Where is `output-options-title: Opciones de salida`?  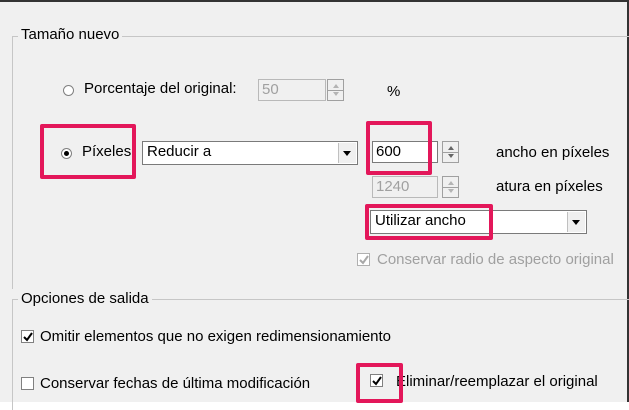 output-options-title: Opciones de salida is located at coordinates (85, 298).